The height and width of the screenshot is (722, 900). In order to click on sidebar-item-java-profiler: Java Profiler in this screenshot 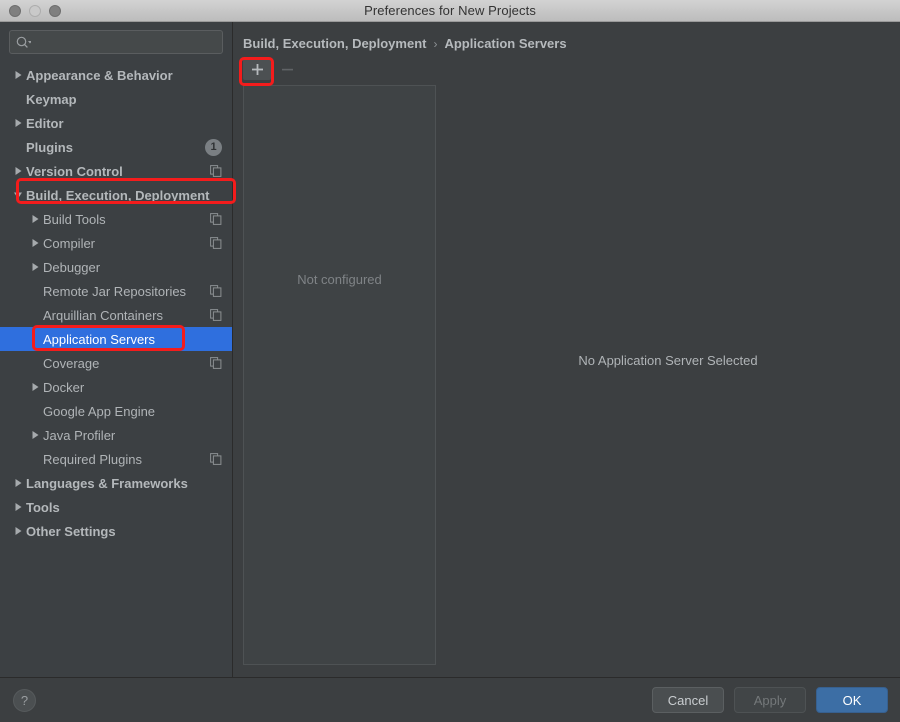, I will do `click(116, 435)`.